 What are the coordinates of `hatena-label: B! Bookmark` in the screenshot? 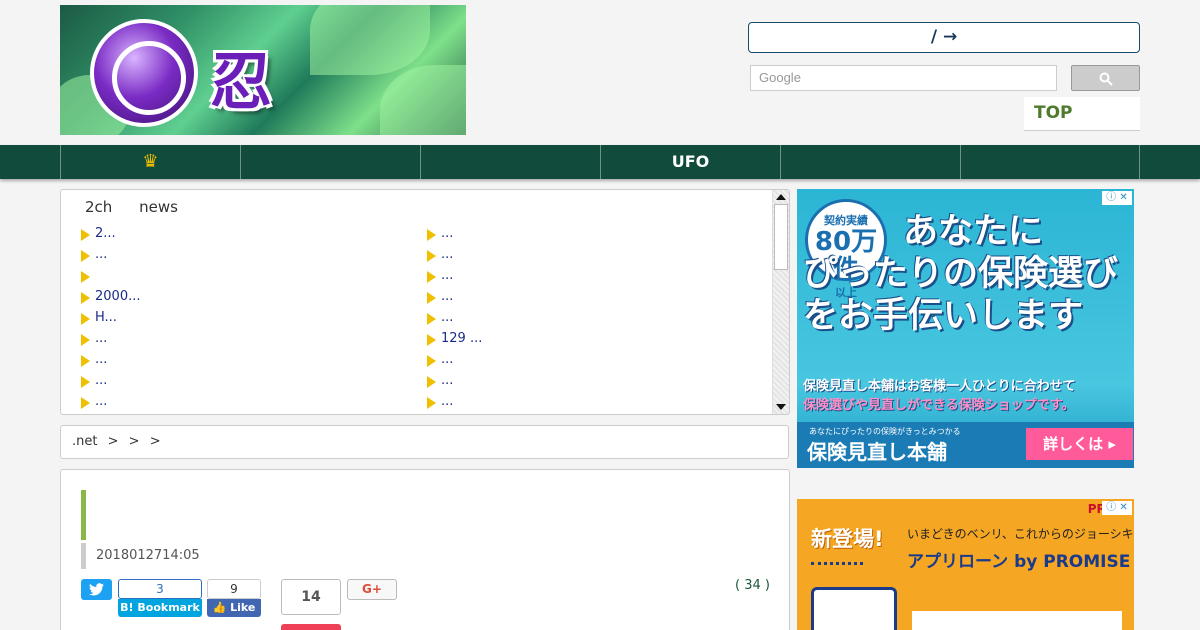 It's located at (160, 608).